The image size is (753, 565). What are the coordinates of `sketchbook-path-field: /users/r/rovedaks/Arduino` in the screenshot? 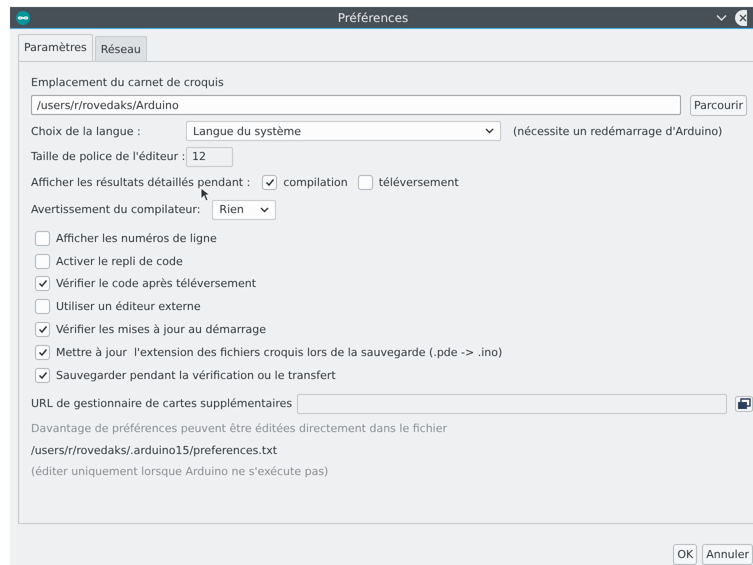 It's located at (356, 105).